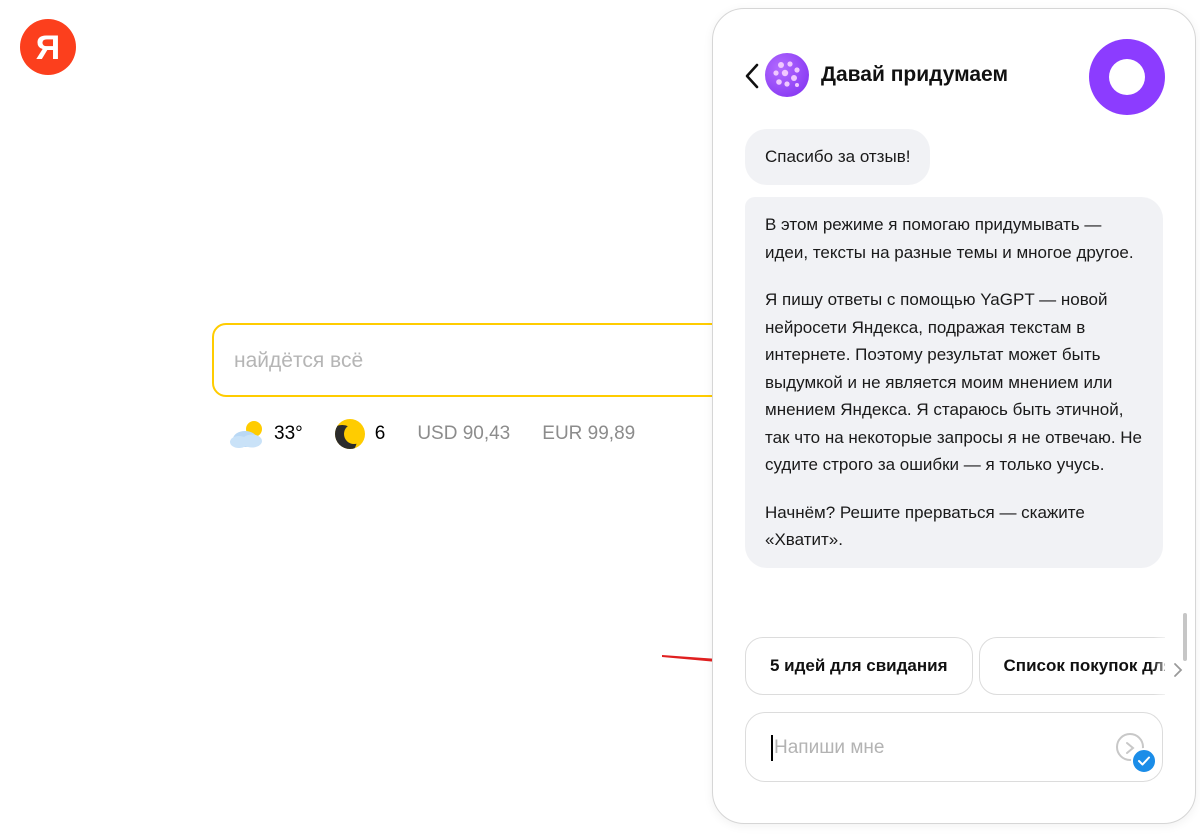 The image size is (1200, 839). Describe the element at coordinates (1178, 670) in the screenshot. I see `chevron-right-icon` at that location.